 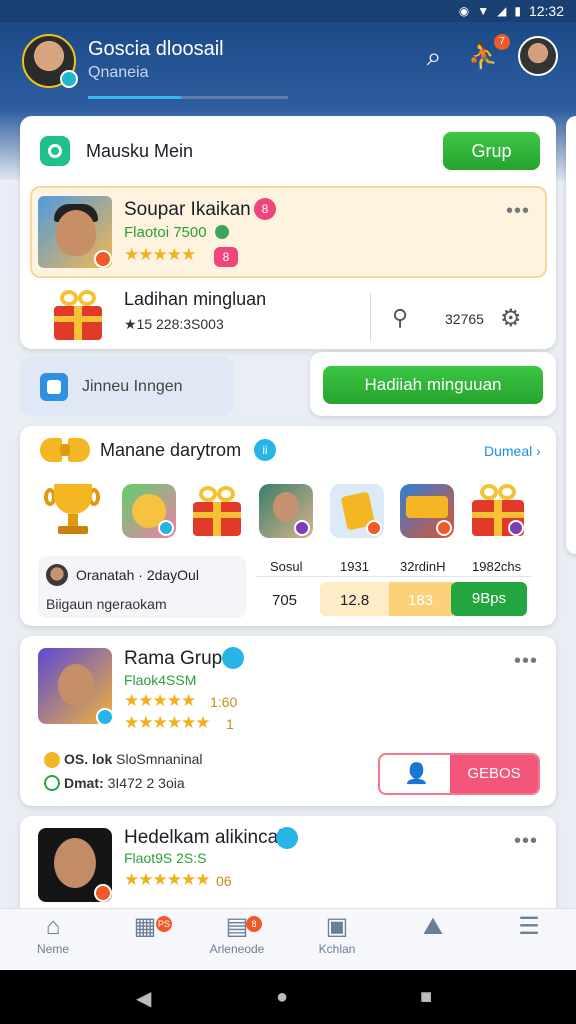 What do you see at coordinates (502, 42) in the screenshot?
I see `notification-badge: 7` at bounding box center [502, 42].